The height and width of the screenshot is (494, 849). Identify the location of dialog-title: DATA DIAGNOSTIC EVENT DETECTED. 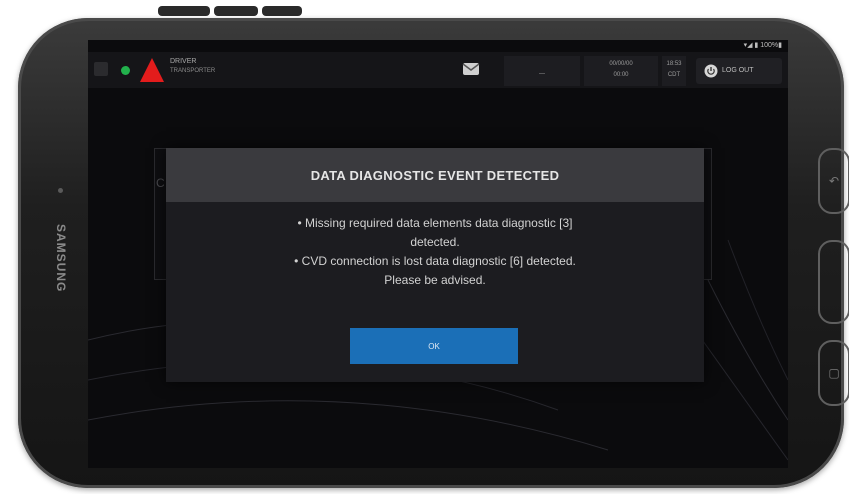
(435, 175).